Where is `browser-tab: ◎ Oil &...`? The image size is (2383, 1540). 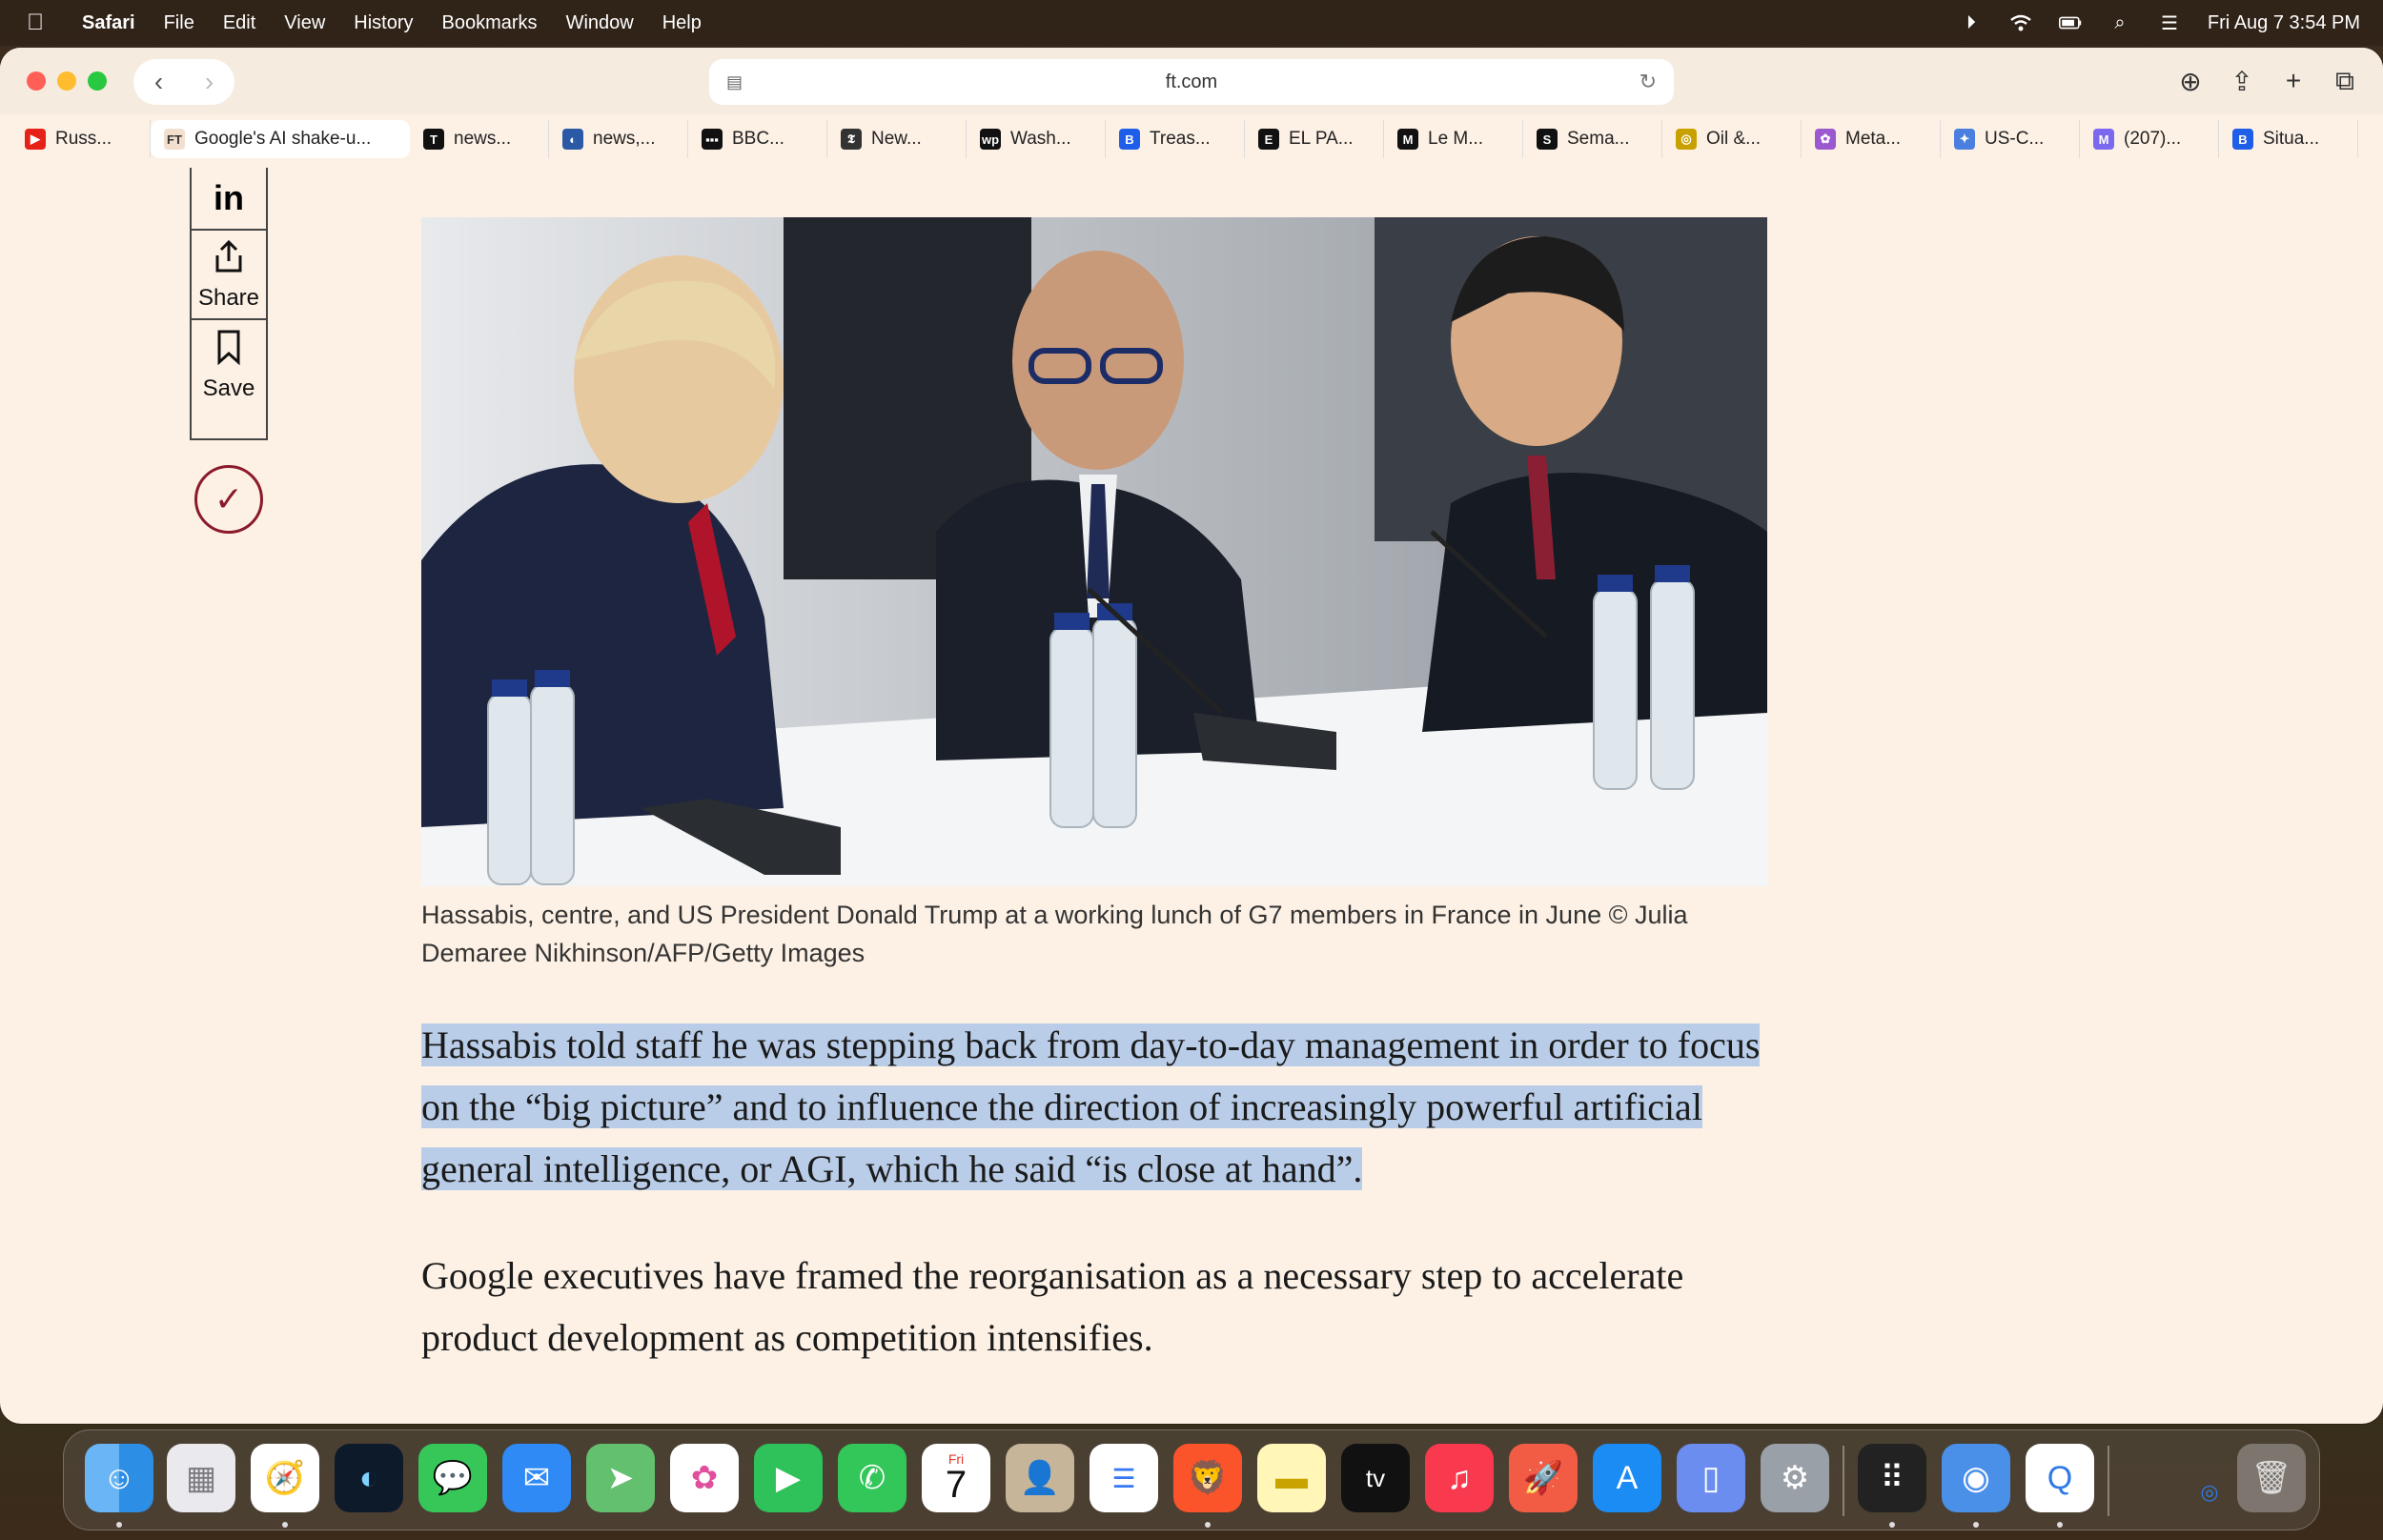
browser-tab: ◎ Oil &... is located at coordinates (1732, 139).